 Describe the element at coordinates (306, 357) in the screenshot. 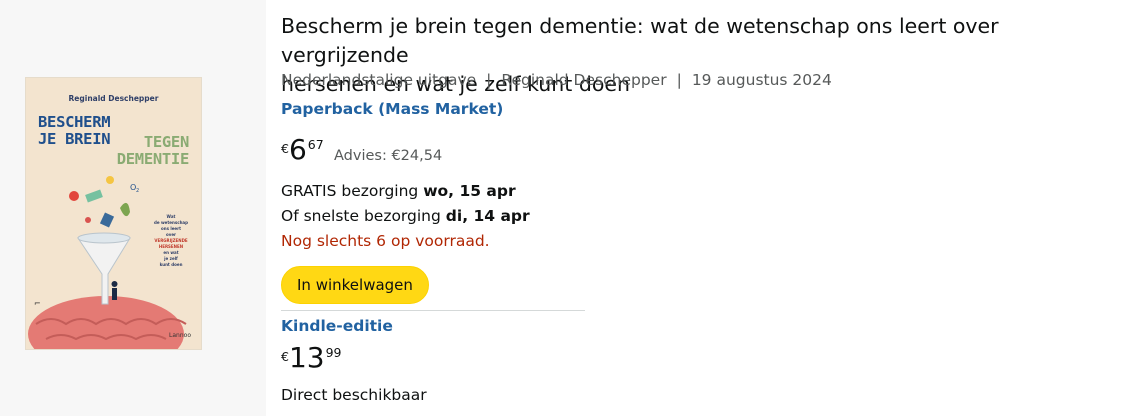

I see `price-whole: 13` at that location.